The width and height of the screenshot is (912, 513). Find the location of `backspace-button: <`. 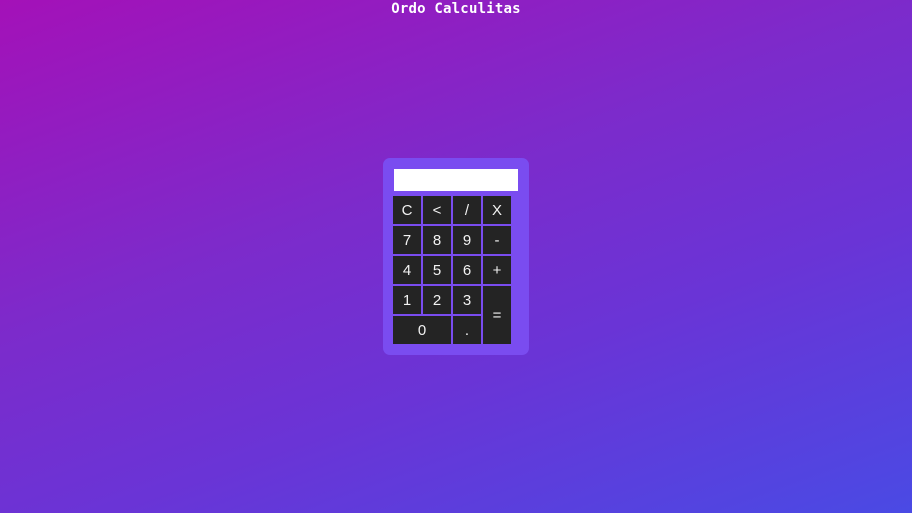

backspace-button: < is located at coordinates (437, 210).